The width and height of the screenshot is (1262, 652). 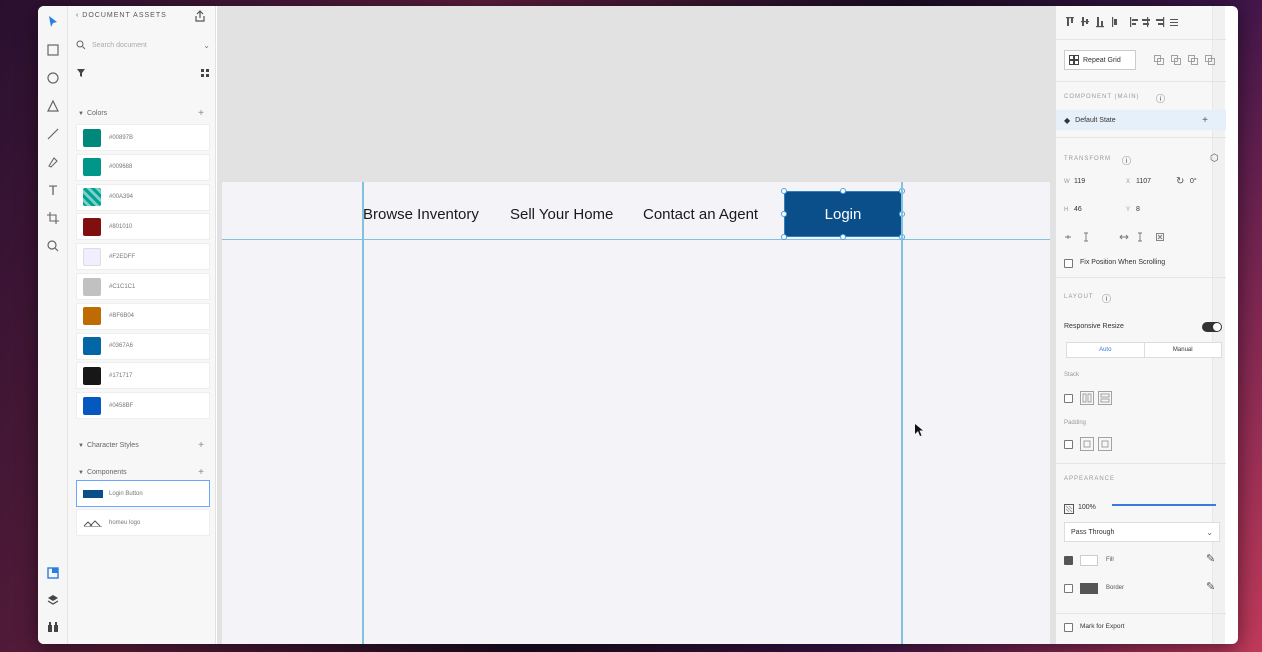 I want to click on color-swatch-row: #00A394, so click(x=143, y=197).